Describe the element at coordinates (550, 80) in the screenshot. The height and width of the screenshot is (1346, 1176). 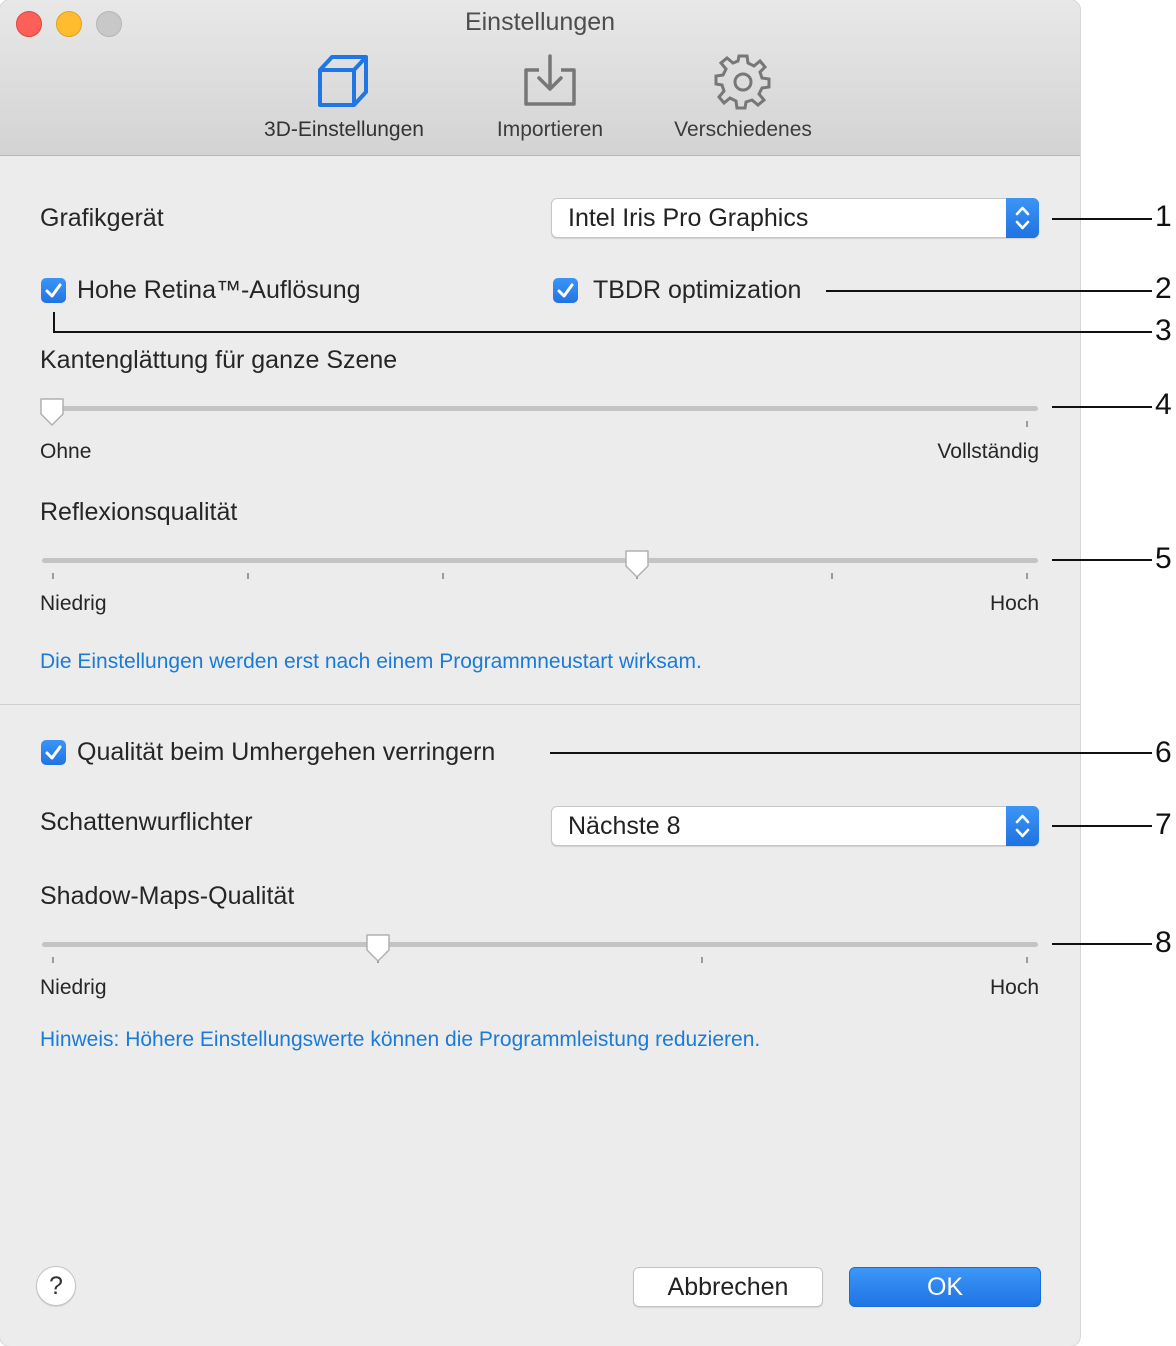
I see `import-tray-icon` at that location.